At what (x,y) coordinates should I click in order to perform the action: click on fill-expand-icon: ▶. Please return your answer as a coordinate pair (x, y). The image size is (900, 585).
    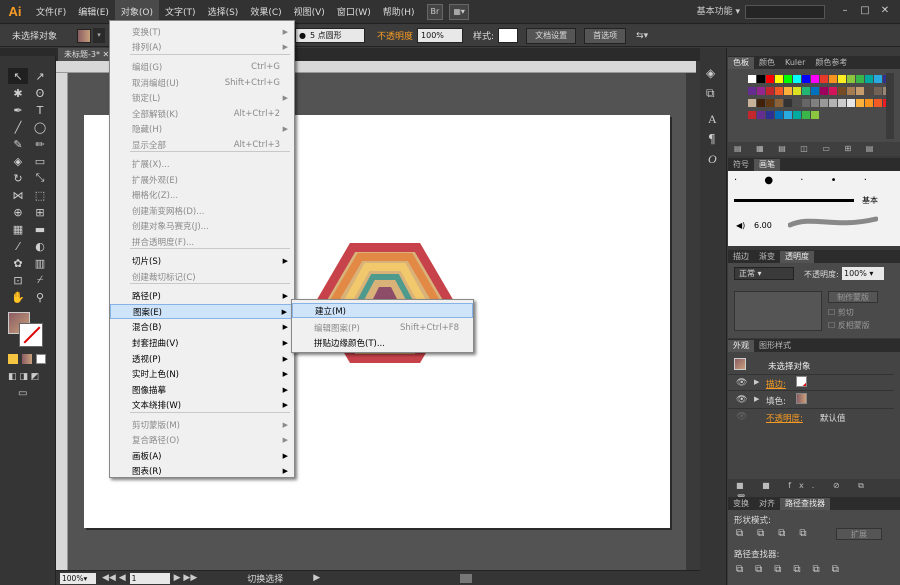
    Looking at the image, I should click on (756, 399).